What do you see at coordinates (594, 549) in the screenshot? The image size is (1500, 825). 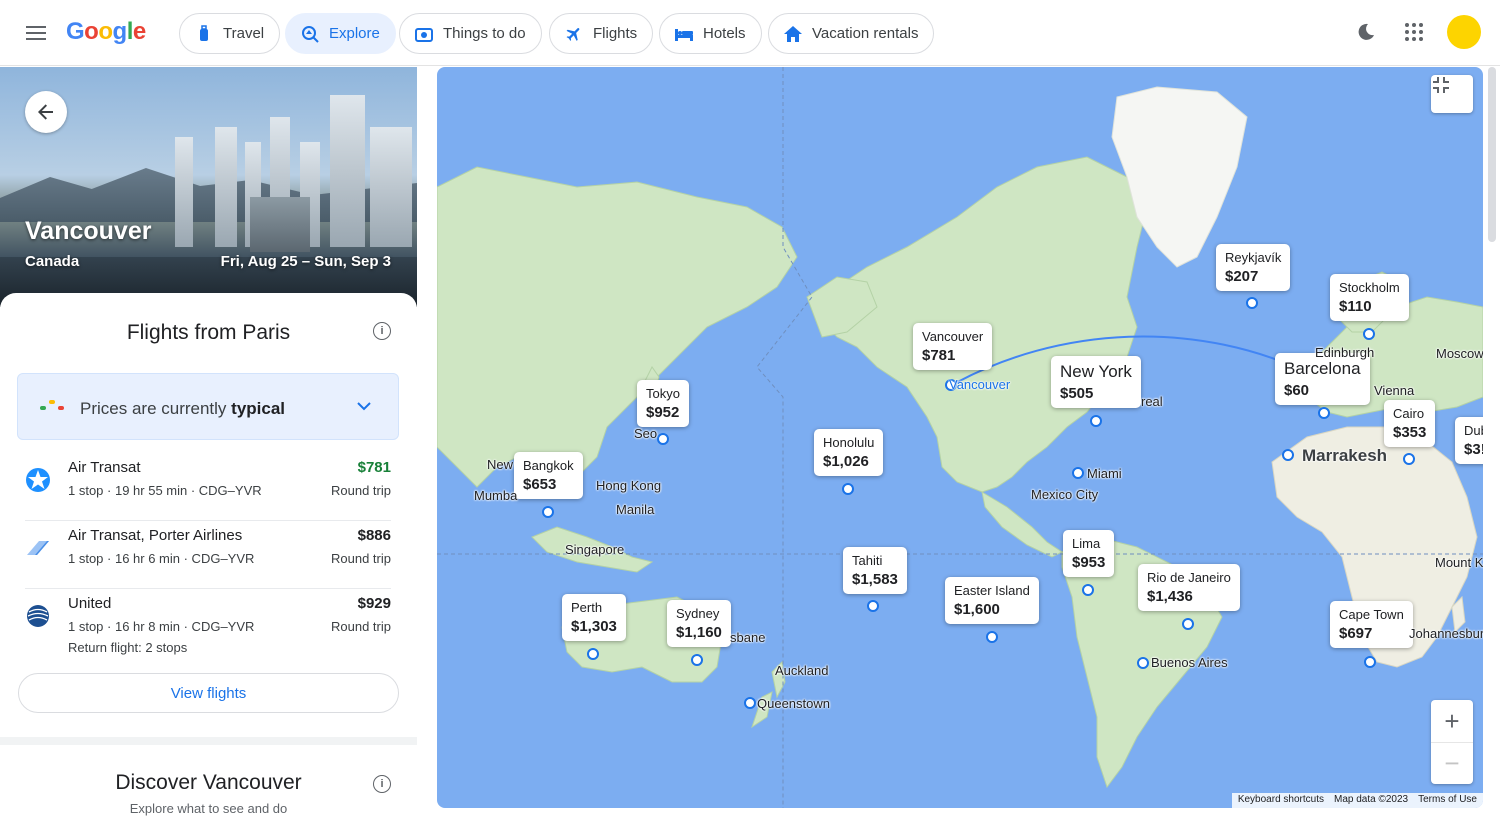 I see `map-place-singapore: Singapore` at bounding box center [594, 549].